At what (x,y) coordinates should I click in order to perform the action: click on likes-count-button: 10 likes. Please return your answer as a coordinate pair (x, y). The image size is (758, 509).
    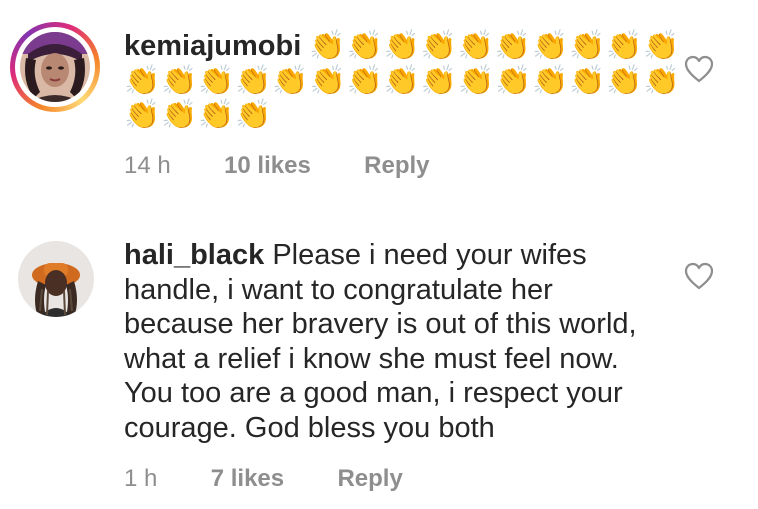
    Looking at the image, I should click on (267, 165).